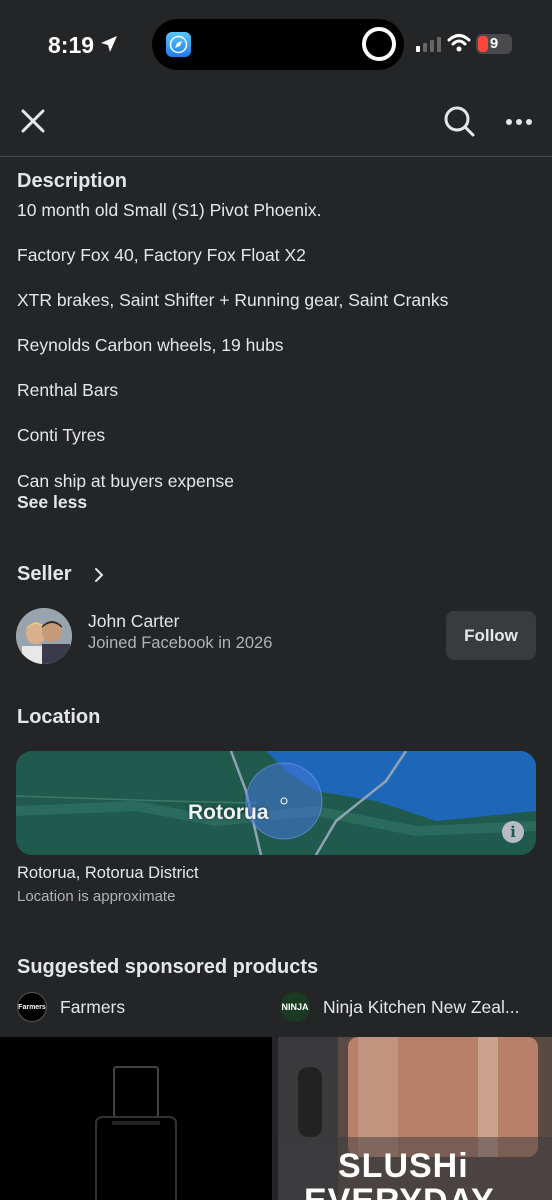  I want to click on seller-title: Seller, so click(44, 574).